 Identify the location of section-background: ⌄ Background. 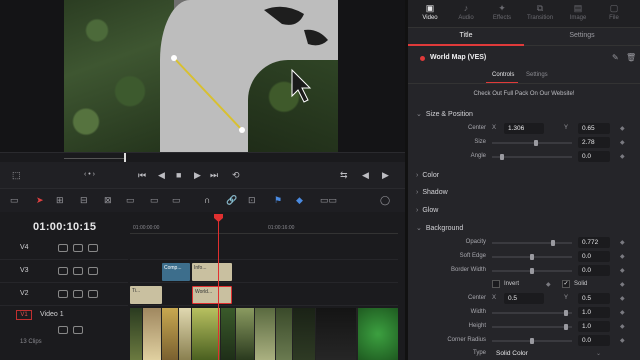
(439, 228).